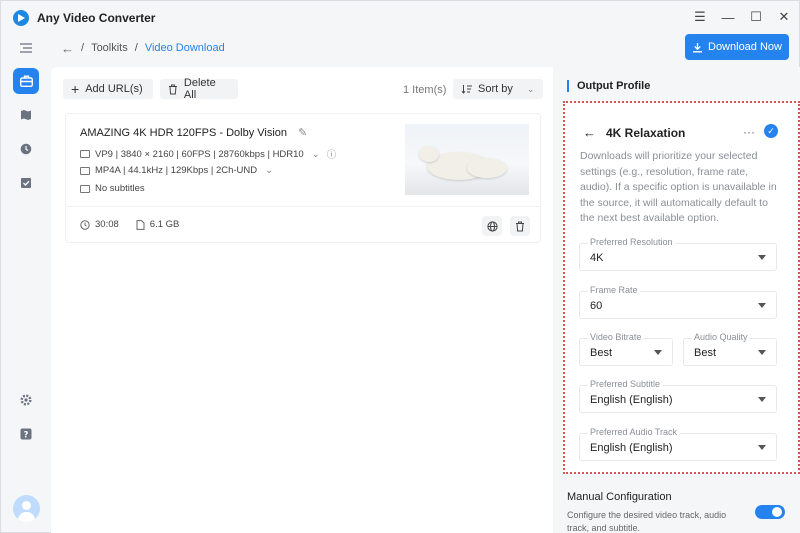 This screenshot has height=533, width=800. What do you see at coordinates (184, 48) in the screenshot?
I see `breadcrumb-current: Video Download` at bounding box center [184, 48].